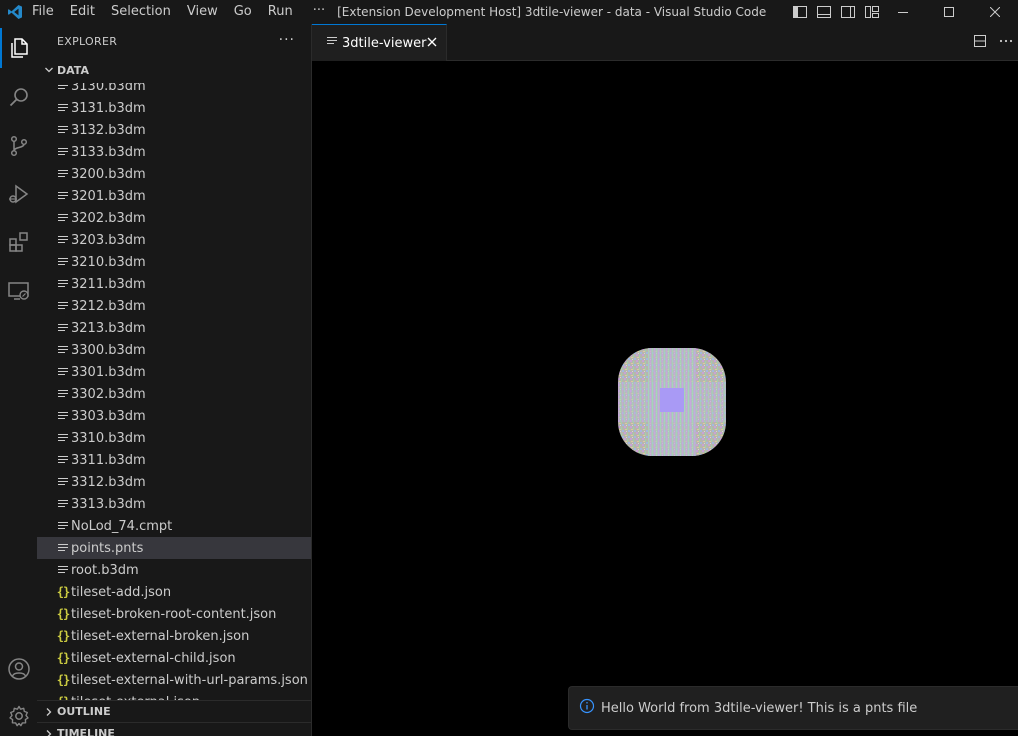 Image resolution: width=1018 pixels, height=736 pixels. I want to click on menu-bar: File Edit Selection View Go Run ···, so click(182, 12).